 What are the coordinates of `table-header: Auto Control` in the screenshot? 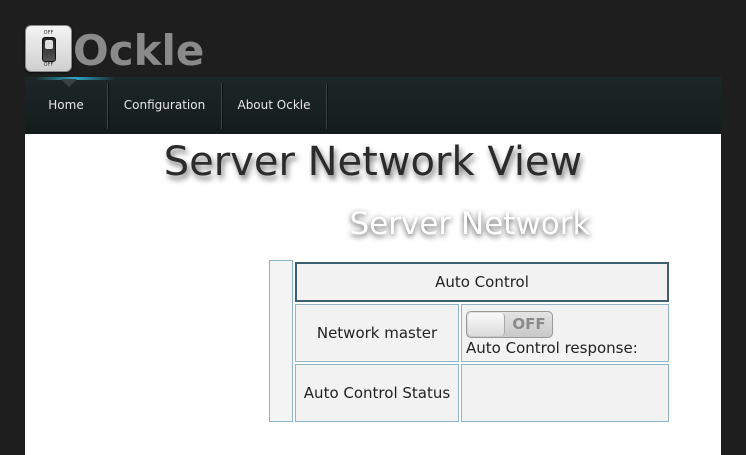 It's located at (482, 282).